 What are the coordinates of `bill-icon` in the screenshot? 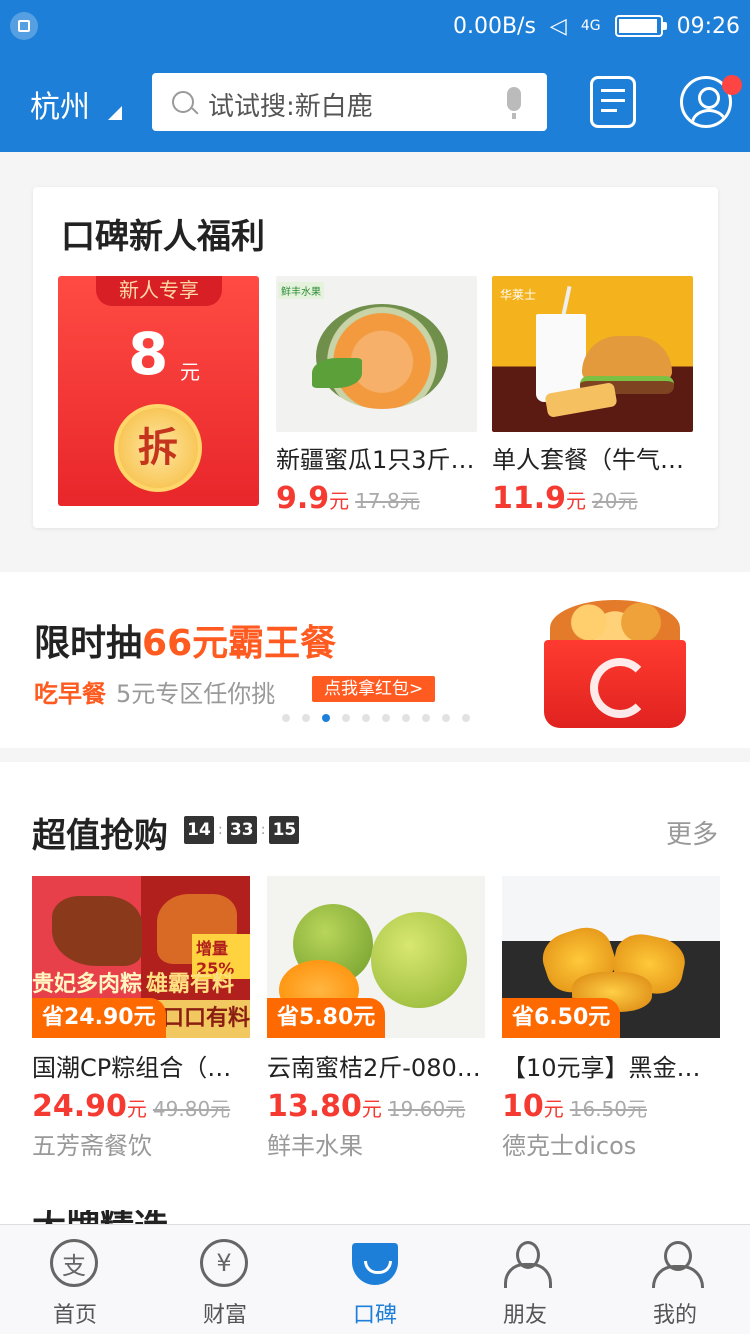 It's located at (613, 102).